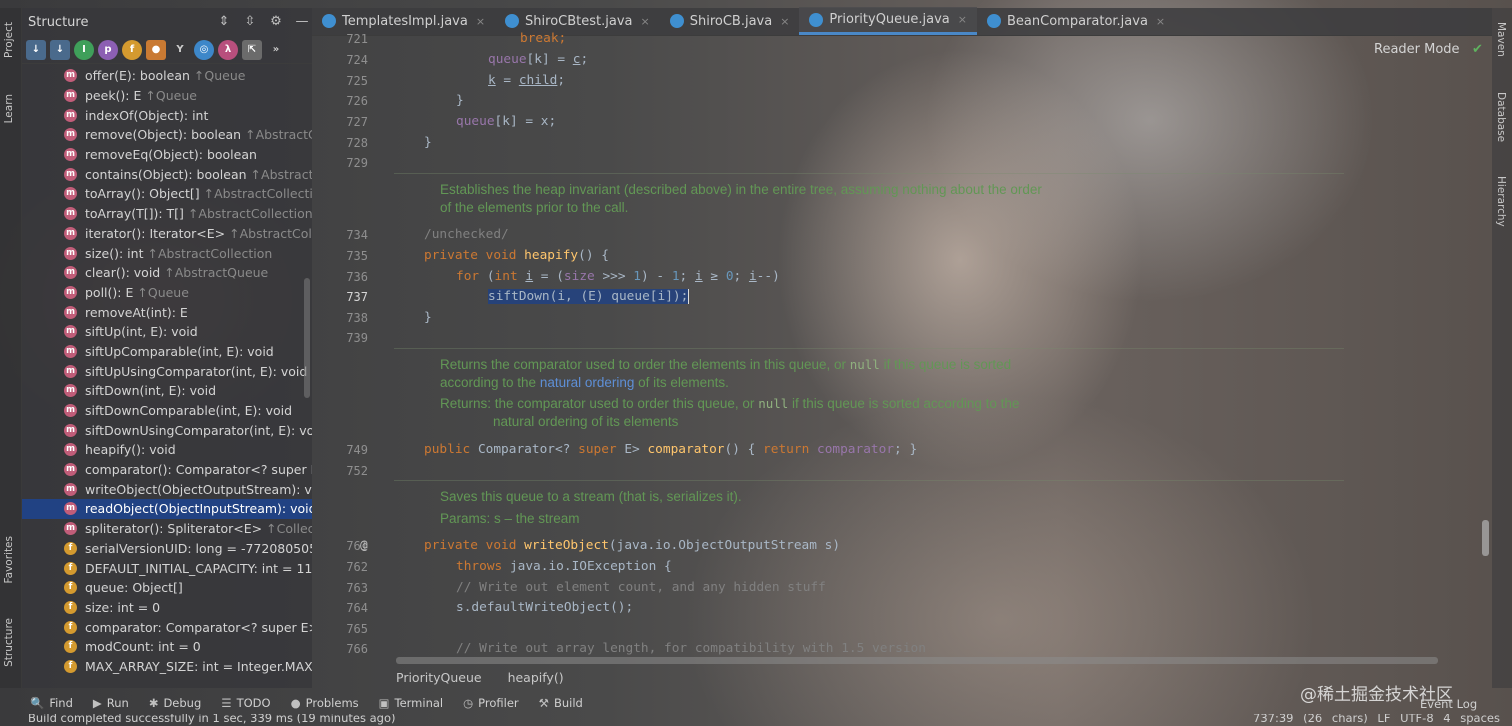 This screenshot has width=1512, height=726. I want to click on editor-tab: ShiroCB.java ×, so click(730, 21).